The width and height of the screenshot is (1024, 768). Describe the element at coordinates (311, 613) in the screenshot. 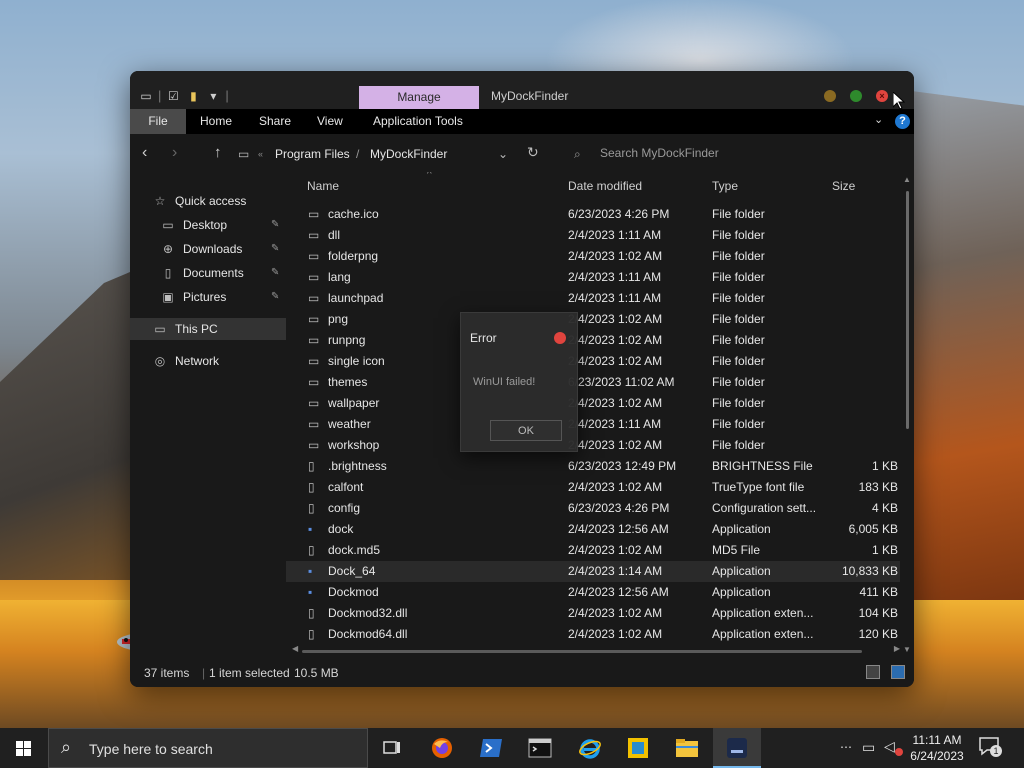

I see `file-icon: ▯` at that location.